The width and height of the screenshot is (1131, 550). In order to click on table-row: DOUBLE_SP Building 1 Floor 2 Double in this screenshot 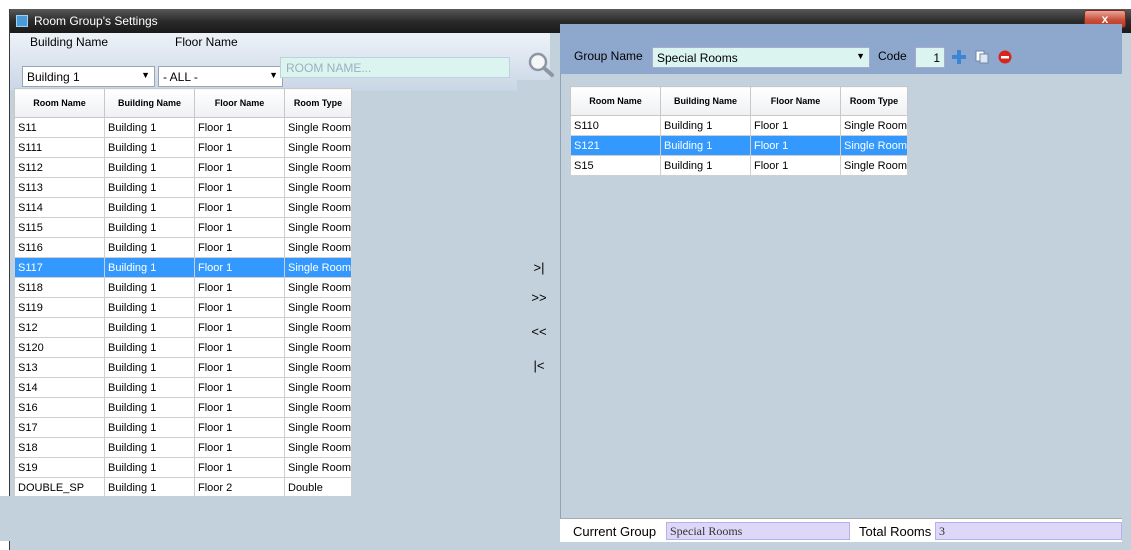, I will do `click(183, 487)`.